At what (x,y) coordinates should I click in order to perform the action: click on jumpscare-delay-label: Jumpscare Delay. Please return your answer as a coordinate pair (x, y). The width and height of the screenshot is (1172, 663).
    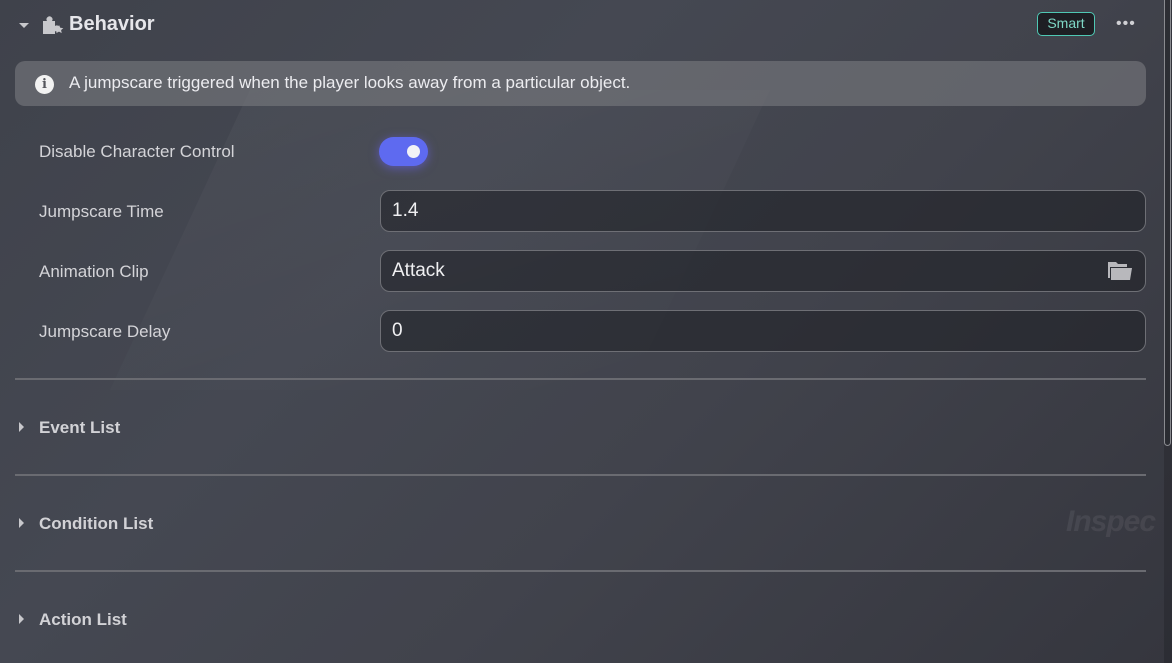
    Looking at the image, I should click on (105, 331).